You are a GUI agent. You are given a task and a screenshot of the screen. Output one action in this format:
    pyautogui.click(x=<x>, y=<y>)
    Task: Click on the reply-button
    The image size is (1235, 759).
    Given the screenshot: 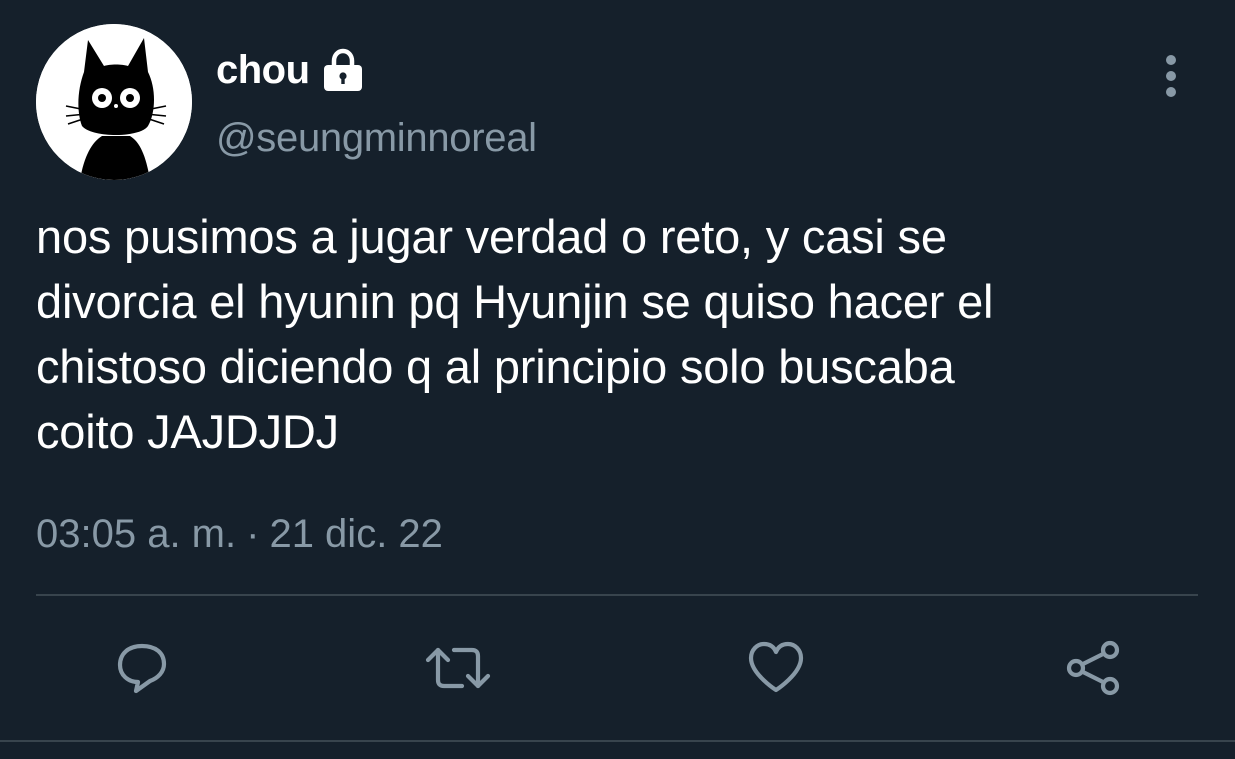 What is the action you would take?
    pyautogui.click(x=142, y=668)
    